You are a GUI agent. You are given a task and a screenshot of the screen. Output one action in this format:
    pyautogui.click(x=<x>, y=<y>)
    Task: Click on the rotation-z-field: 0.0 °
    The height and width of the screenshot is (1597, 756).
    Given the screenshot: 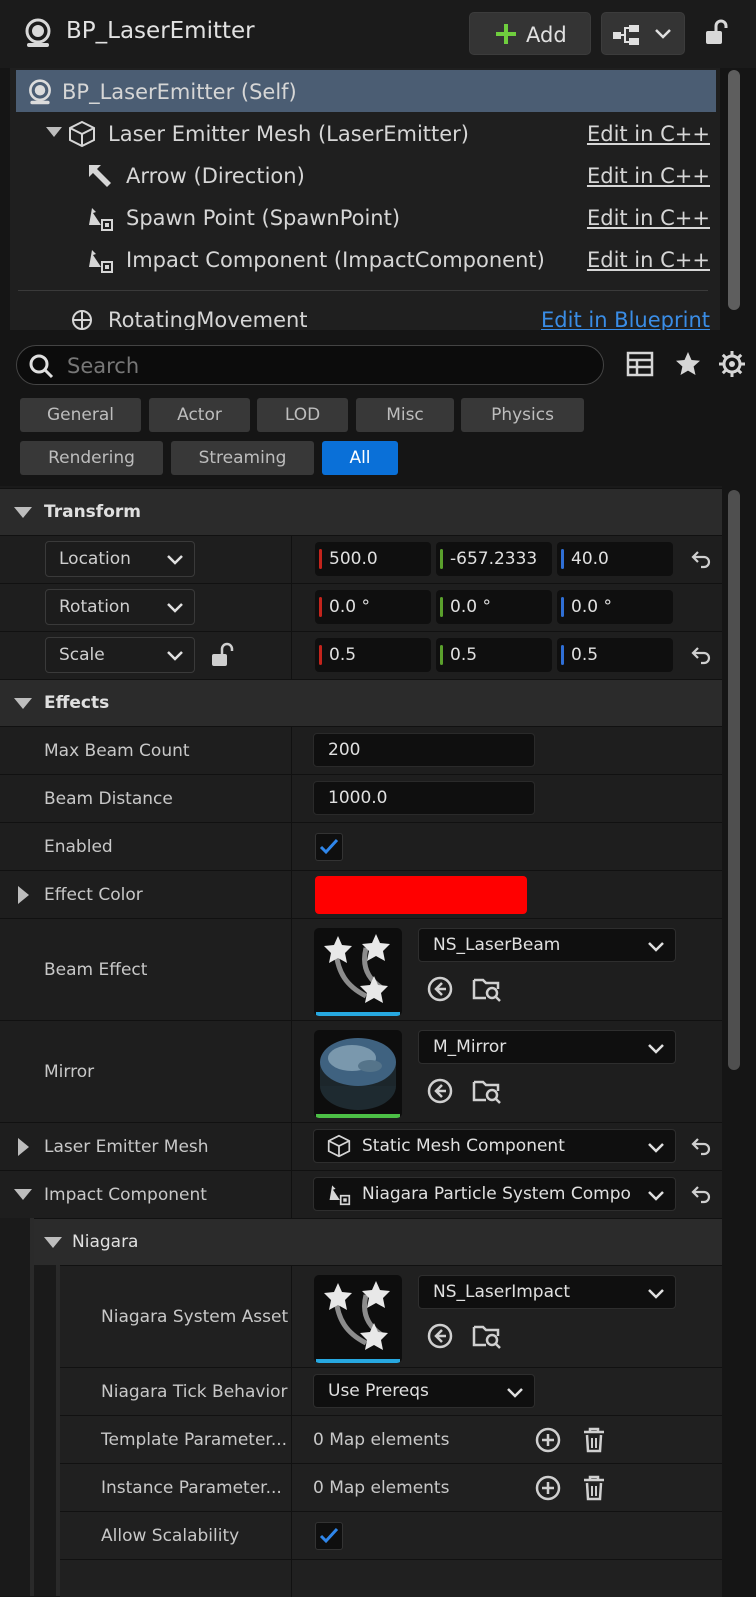 What is the action you would take?
    pyautogui.click(x=615, y=607)
    